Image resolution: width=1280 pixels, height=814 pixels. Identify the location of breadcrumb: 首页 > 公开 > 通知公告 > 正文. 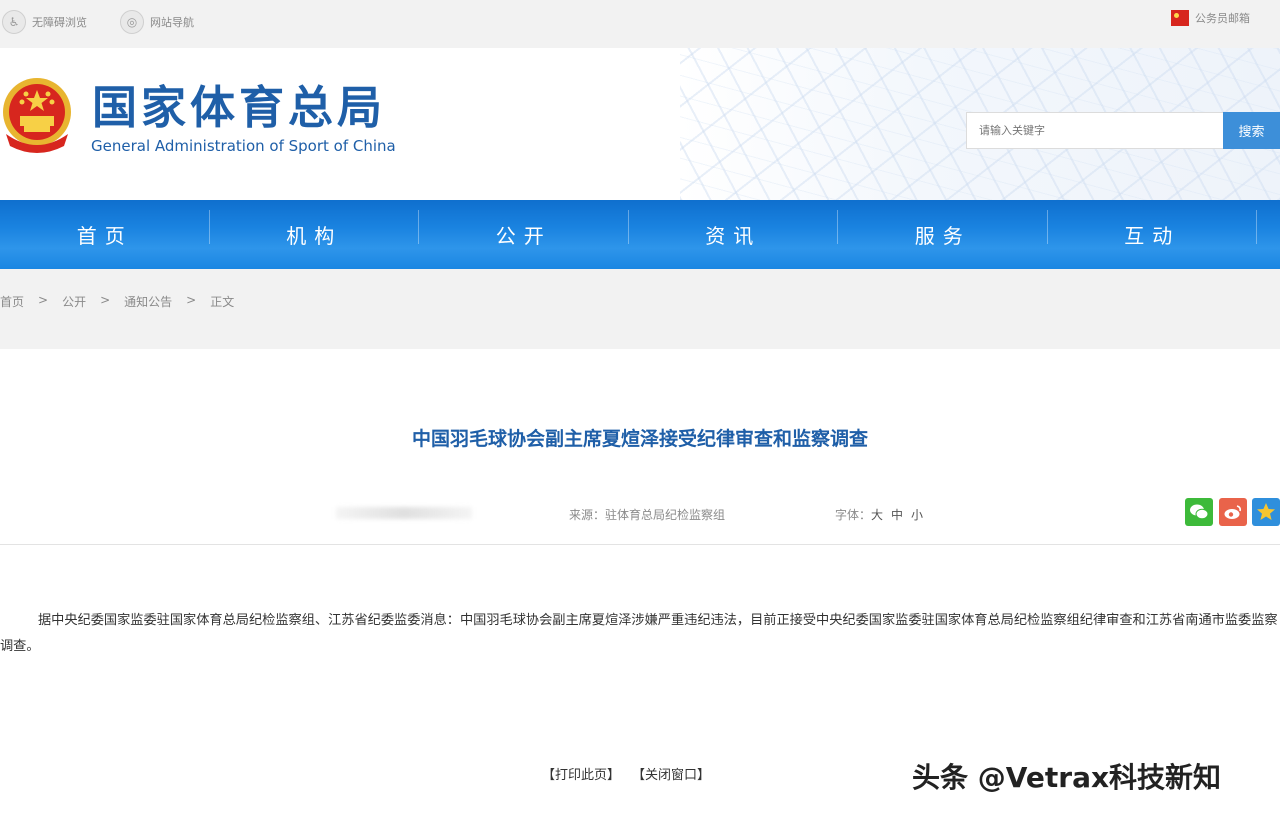
(124, 301).